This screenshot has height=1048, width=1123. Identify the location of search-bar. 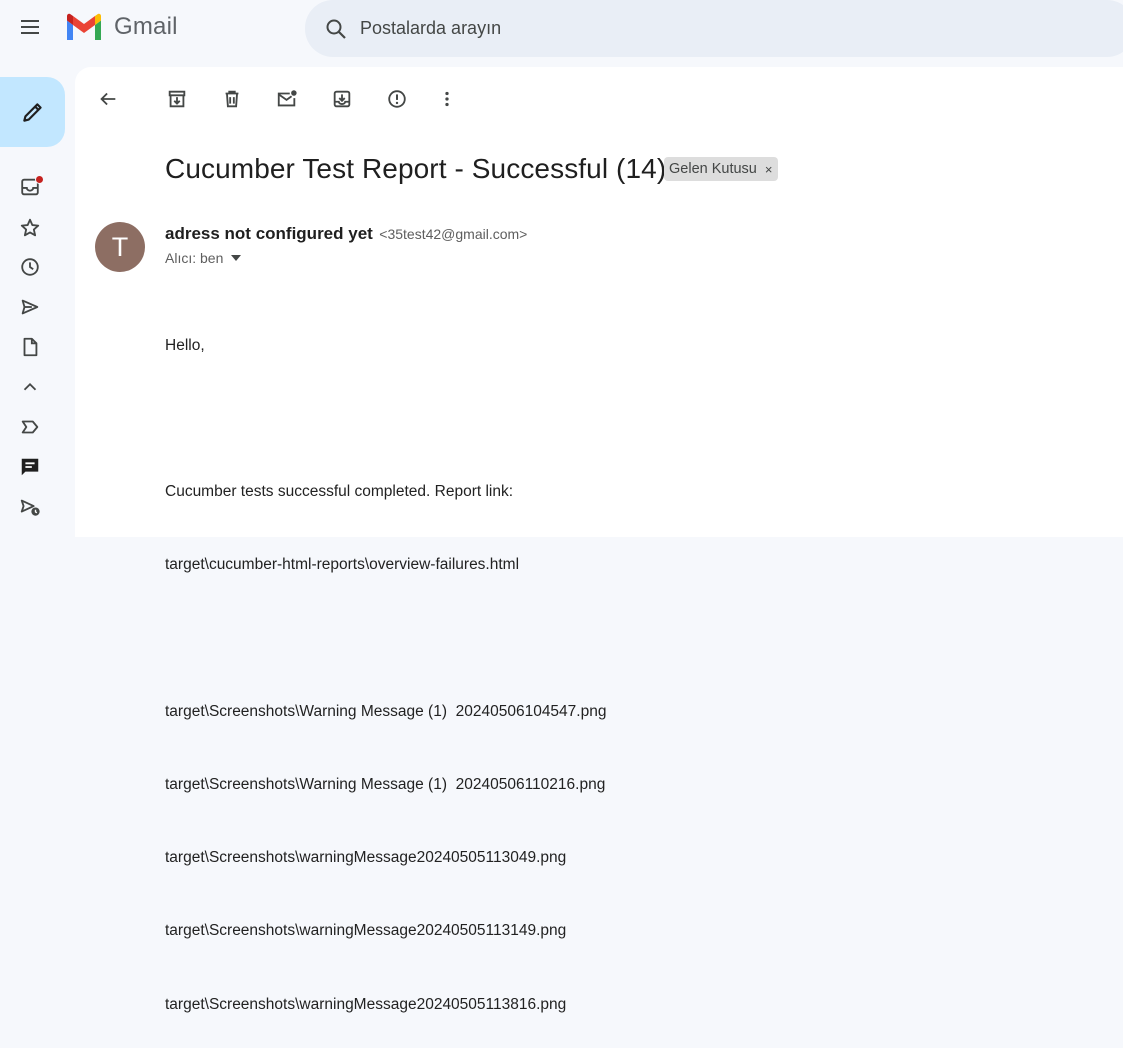
(714, 28).